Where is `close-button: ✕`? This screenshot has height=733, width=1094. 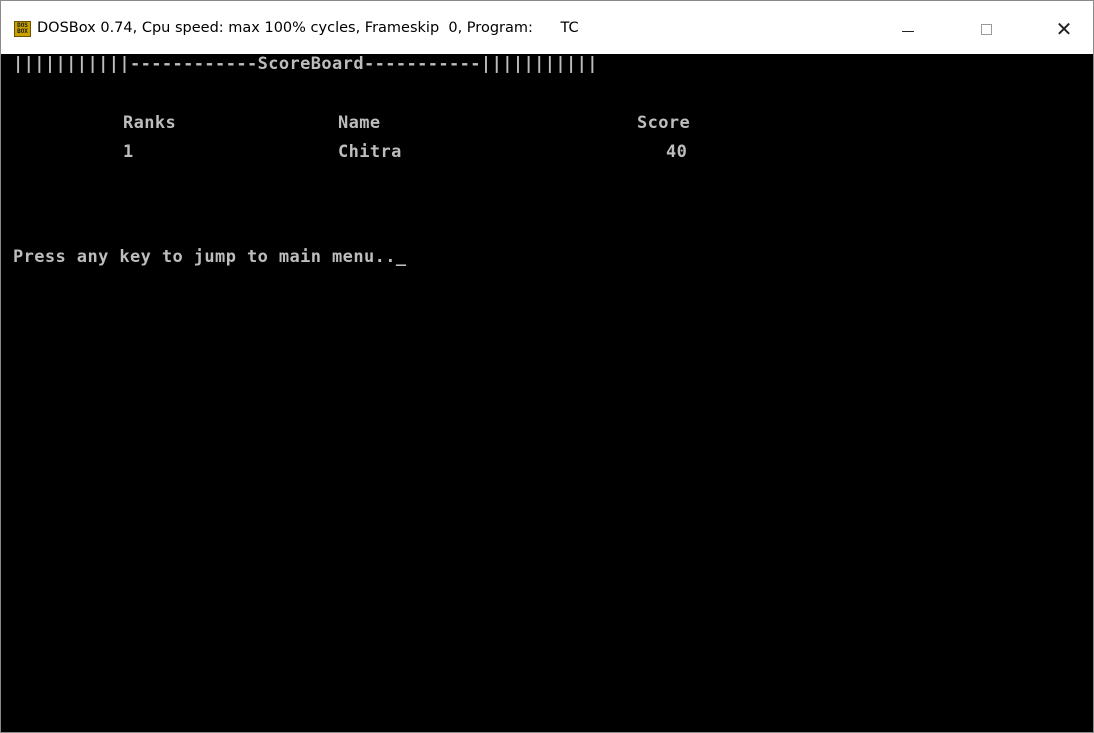
close-button: ✕ is located at coordinates (1064, 29).